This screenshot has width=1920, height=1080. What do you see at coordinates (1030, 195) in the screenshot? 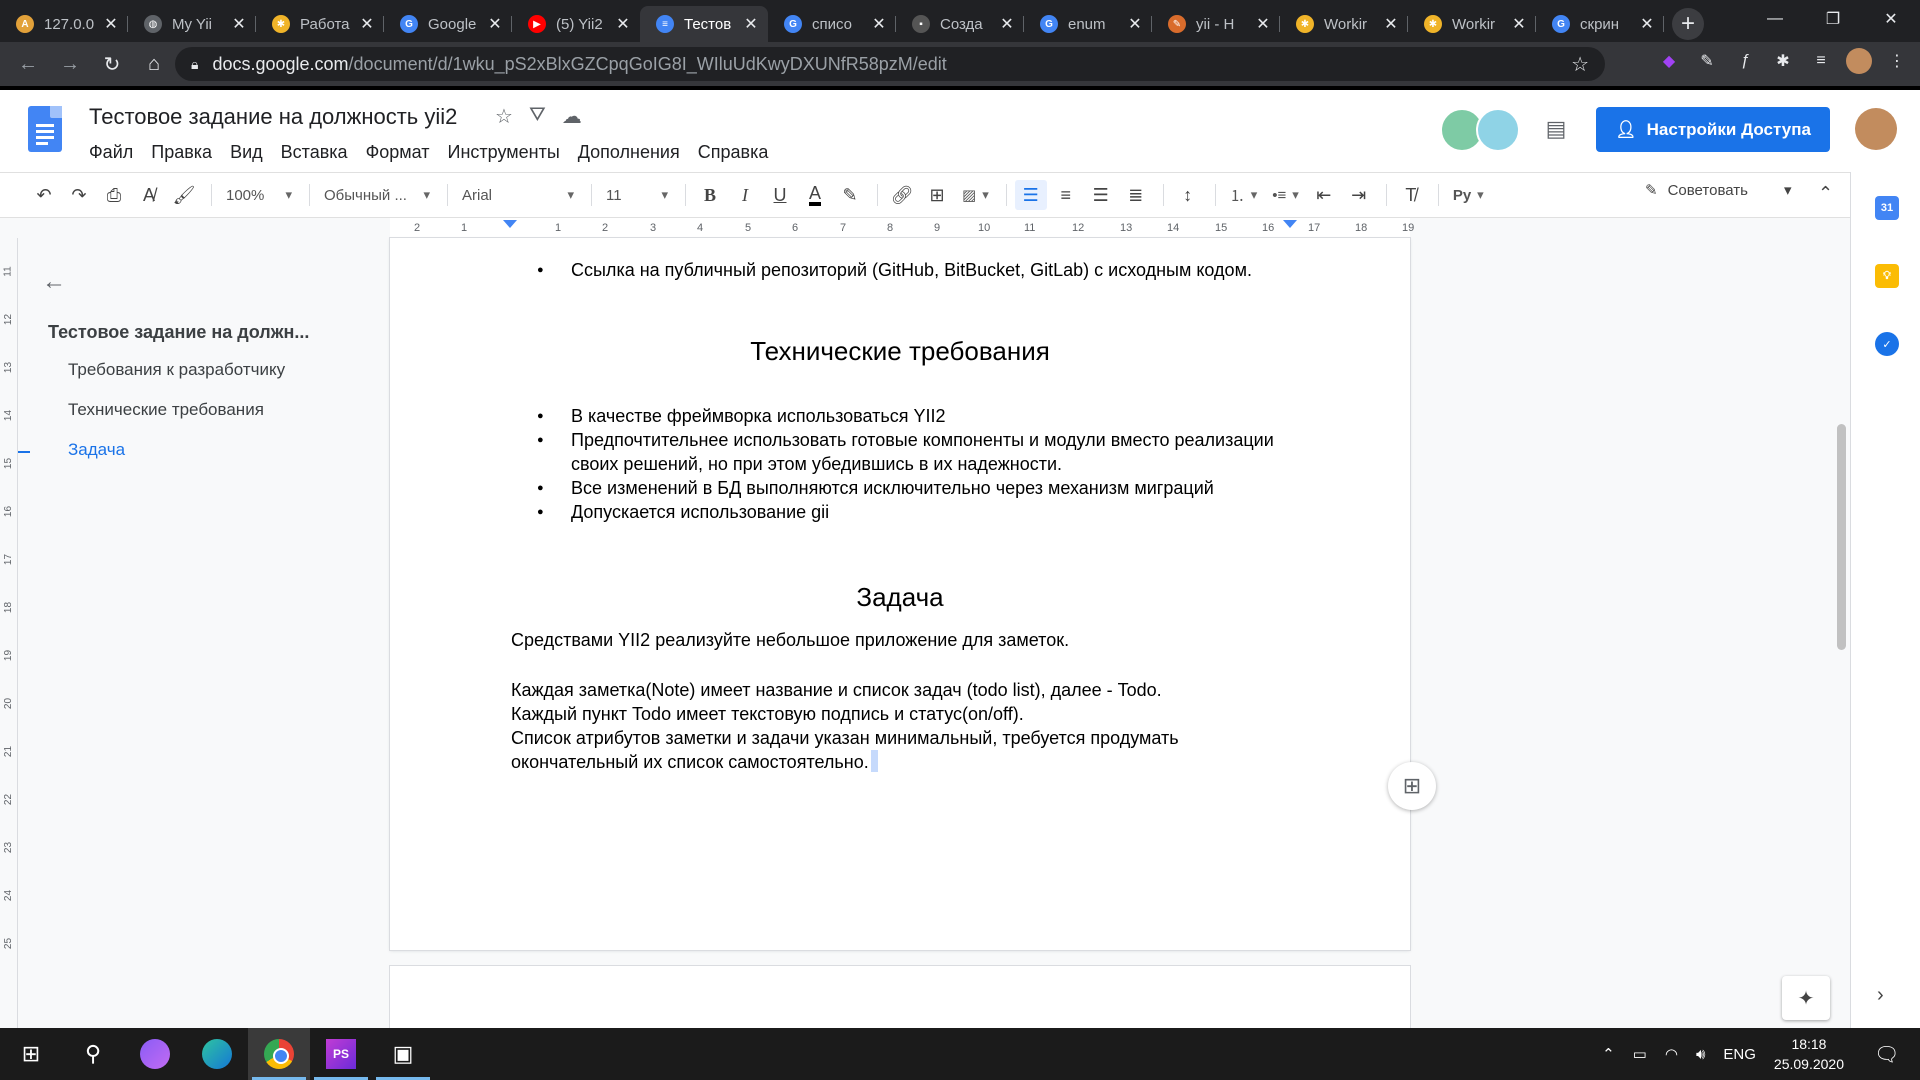
I see `align-left-icon: ☰` at bounding box center [1030, 195].